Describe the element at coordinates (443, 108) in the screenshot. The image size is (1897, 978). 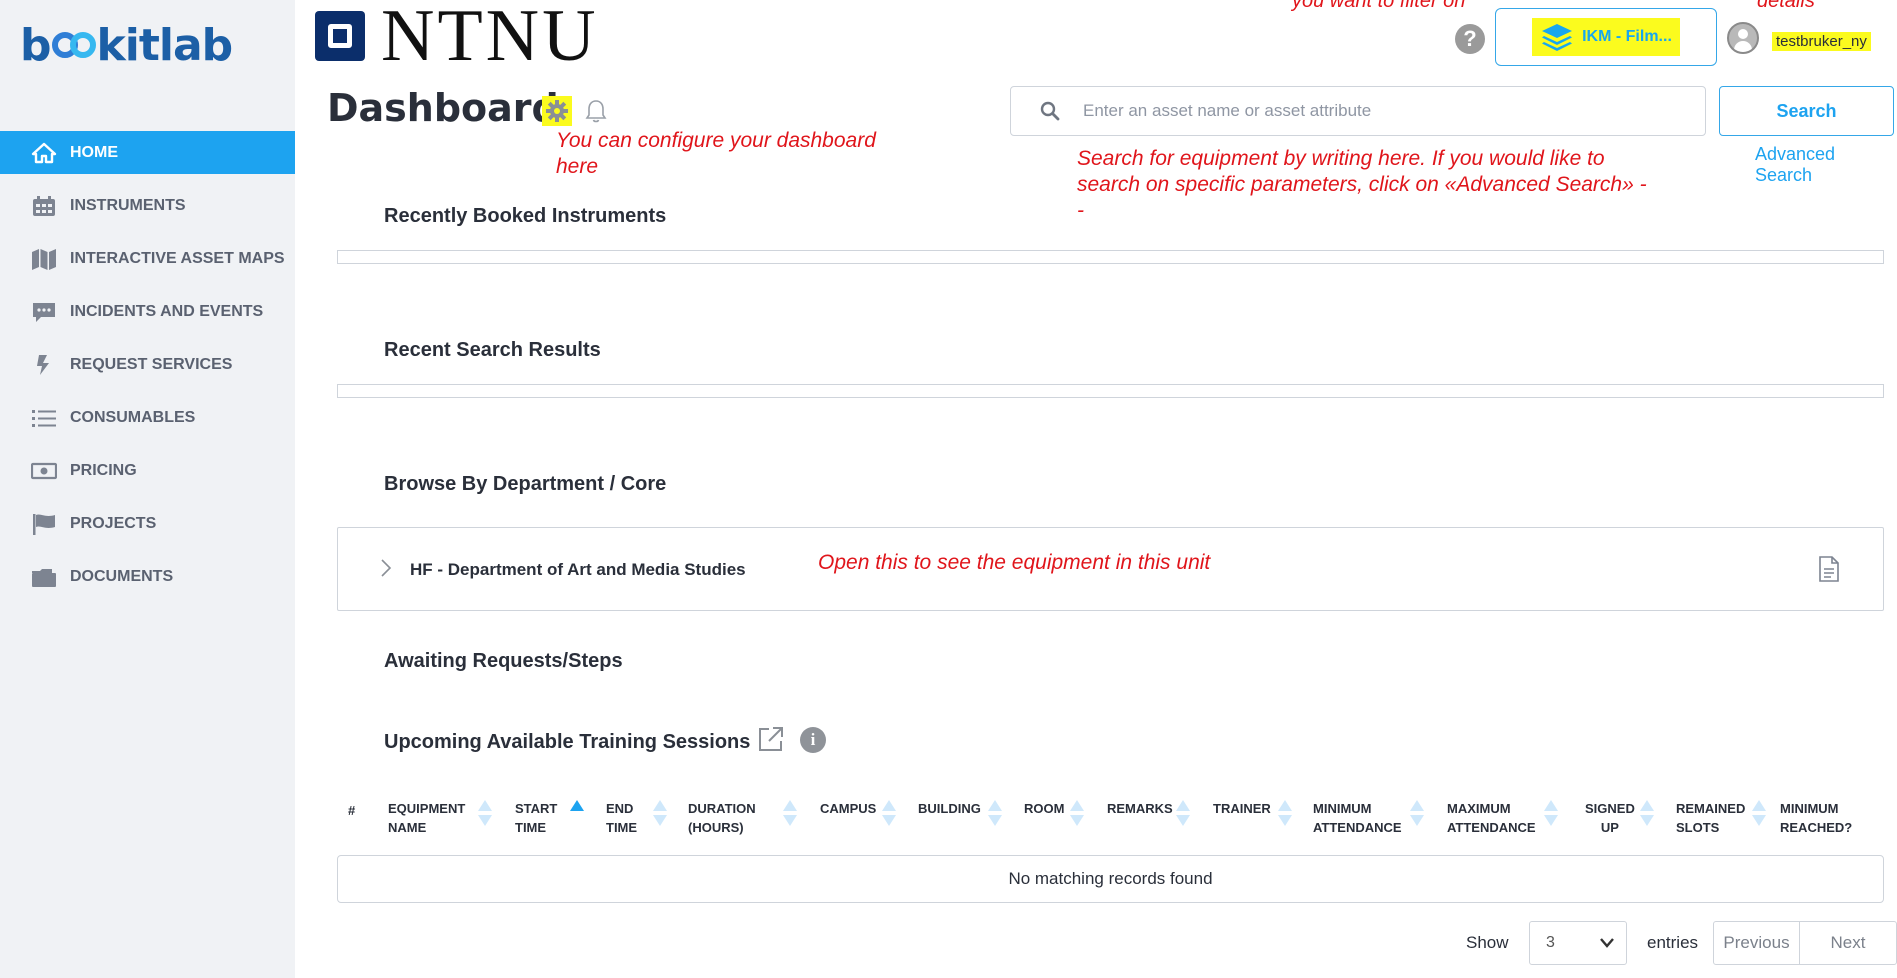
I see `page-title: Dashboard` at that location.